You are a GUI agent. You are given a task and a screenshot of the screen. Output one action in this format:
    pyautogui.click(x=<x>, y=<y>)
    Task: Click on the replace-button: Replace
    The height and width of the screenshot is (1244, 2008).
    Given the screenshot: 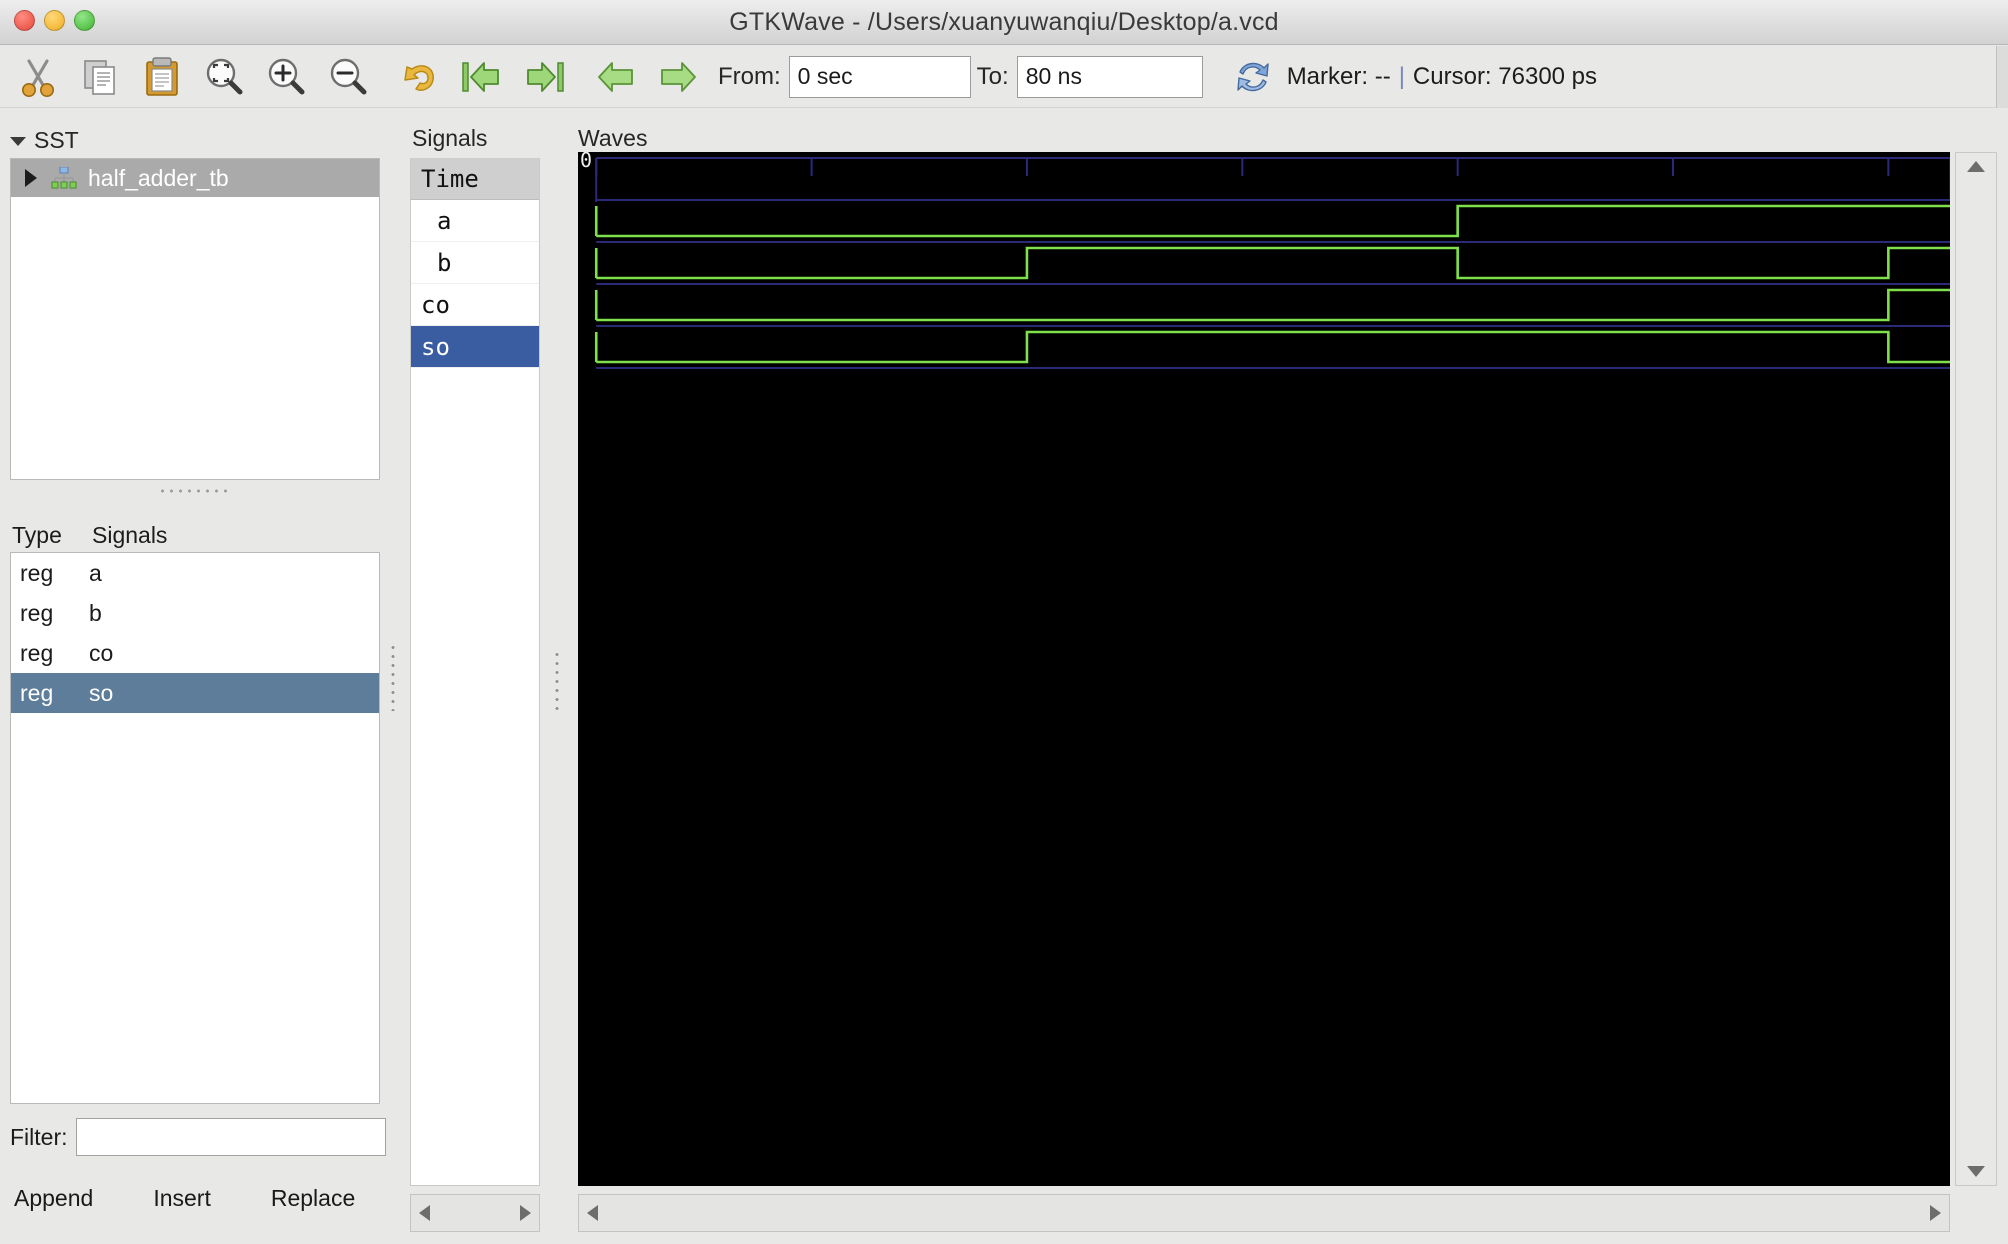 What is the action you would take?
    pyautogui.click(x=313, y=1198)
    